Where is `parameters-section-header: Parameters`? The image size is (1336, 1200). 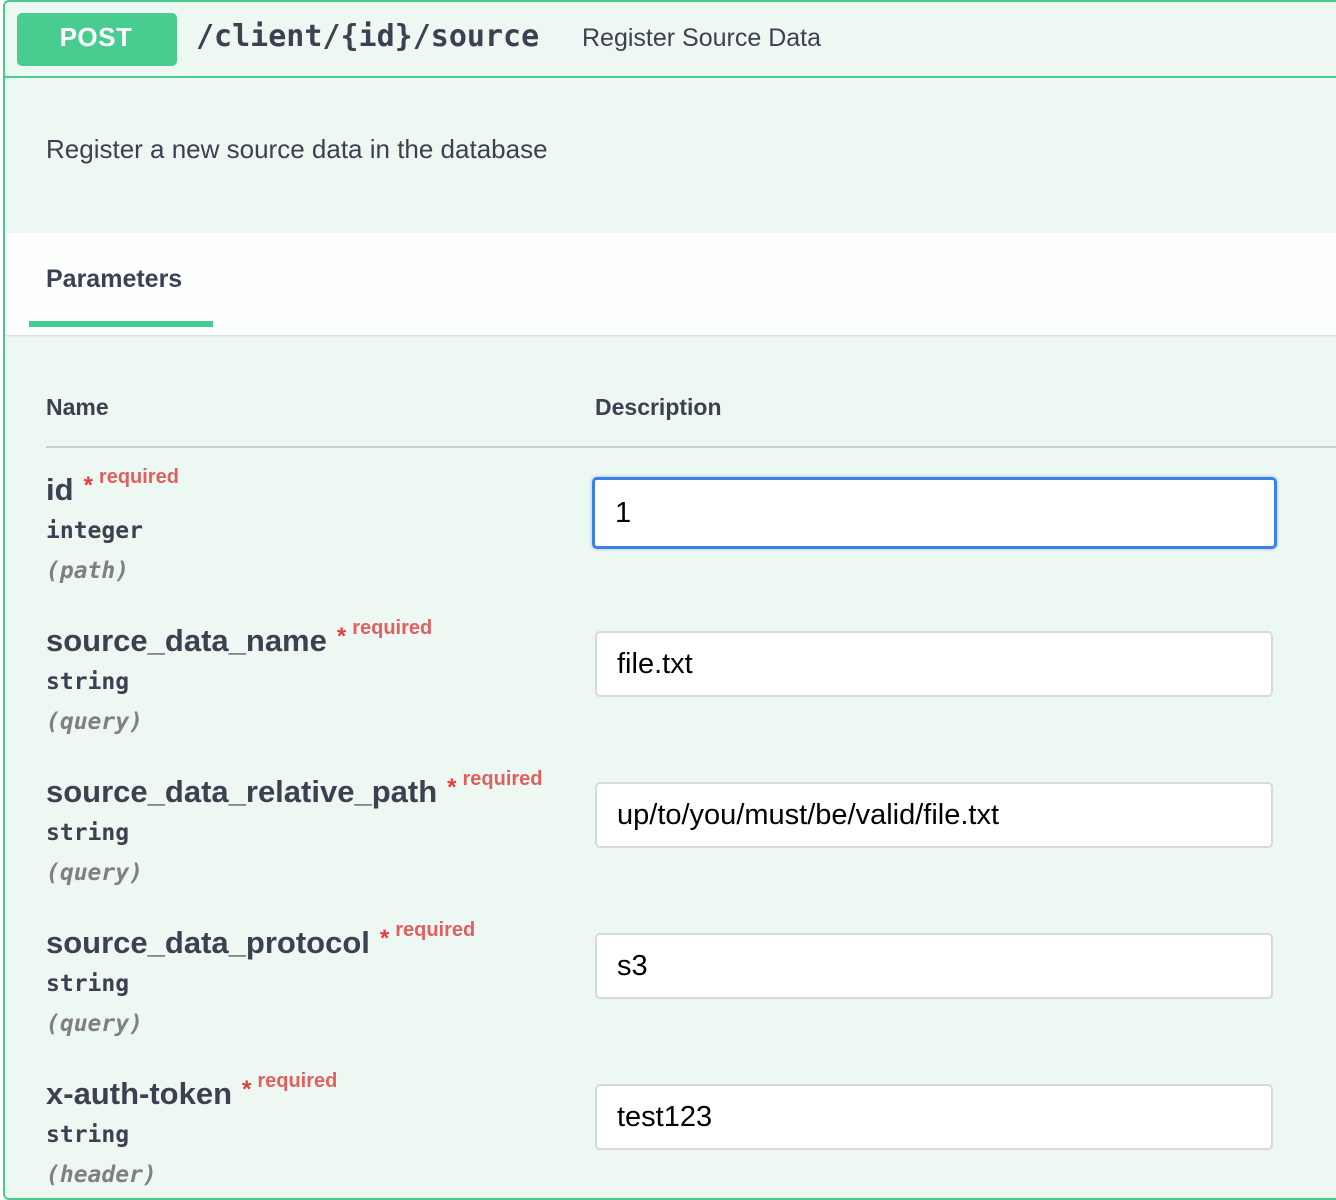 parameters-section-header: Parameters is located at coordinates (670, 284).